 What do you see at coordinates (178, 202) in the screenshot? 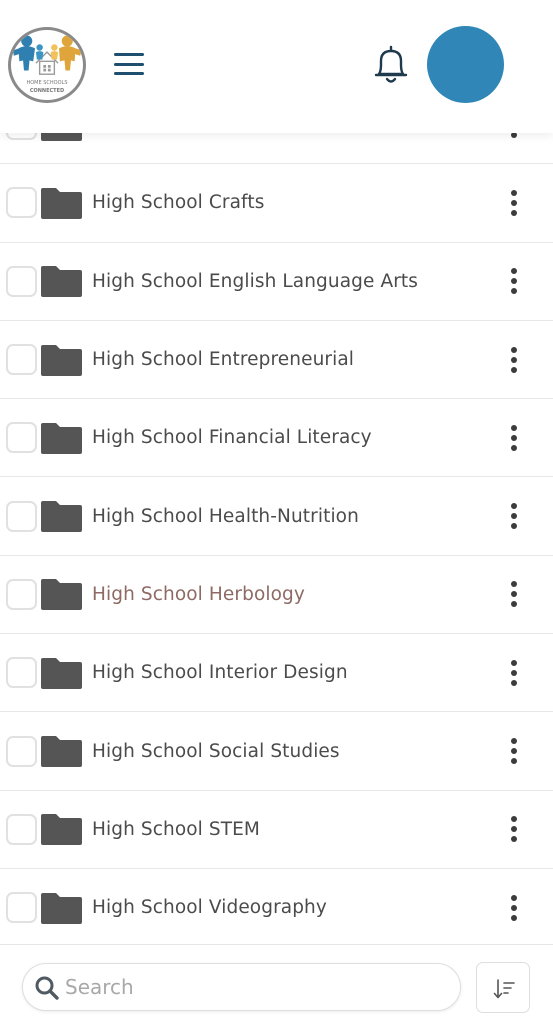
I see `folder-name: High School Crafts` at bounding box center [178, 202].